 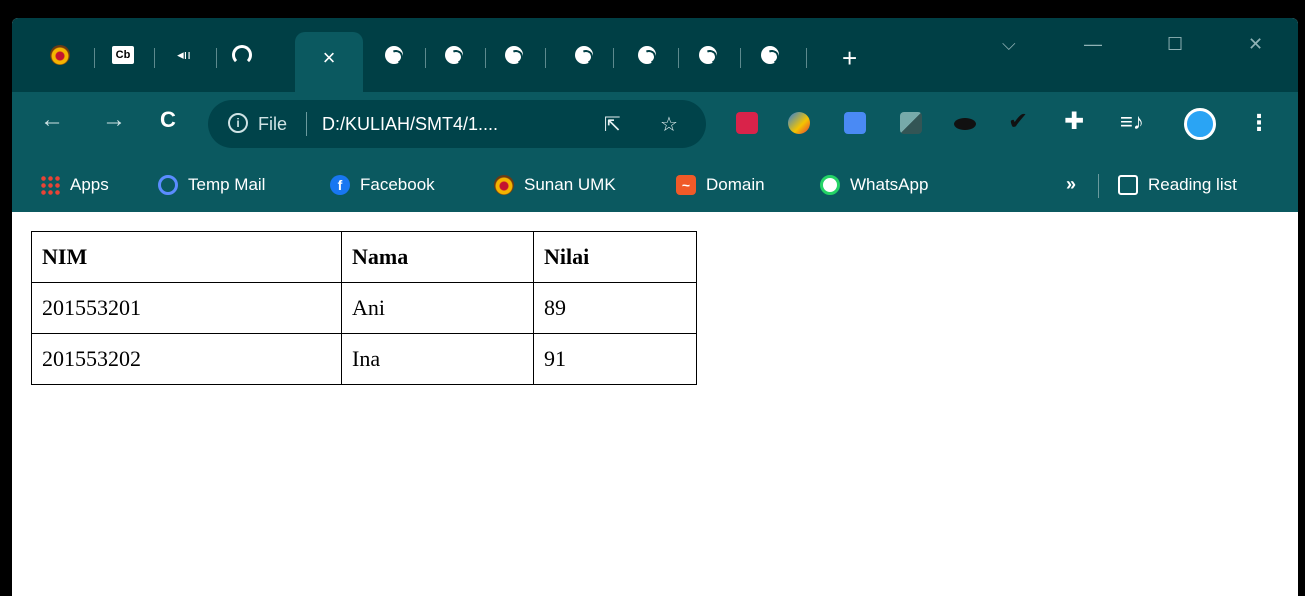 I want to click on bookmark-star-icon: ☆, so click(x=669, y=124).